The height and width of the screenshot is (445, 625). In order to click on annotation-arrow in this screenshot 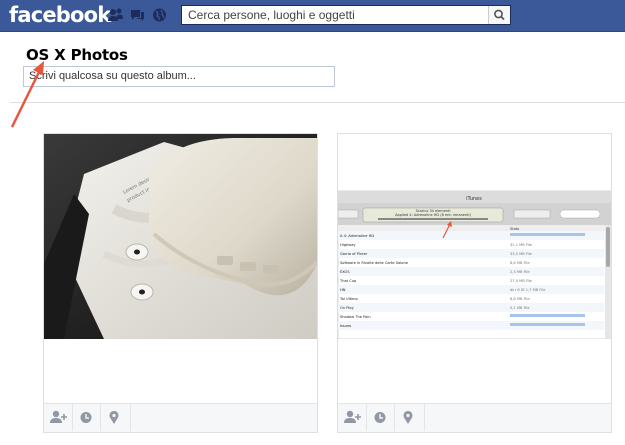, I will do `click(27, 94)`.